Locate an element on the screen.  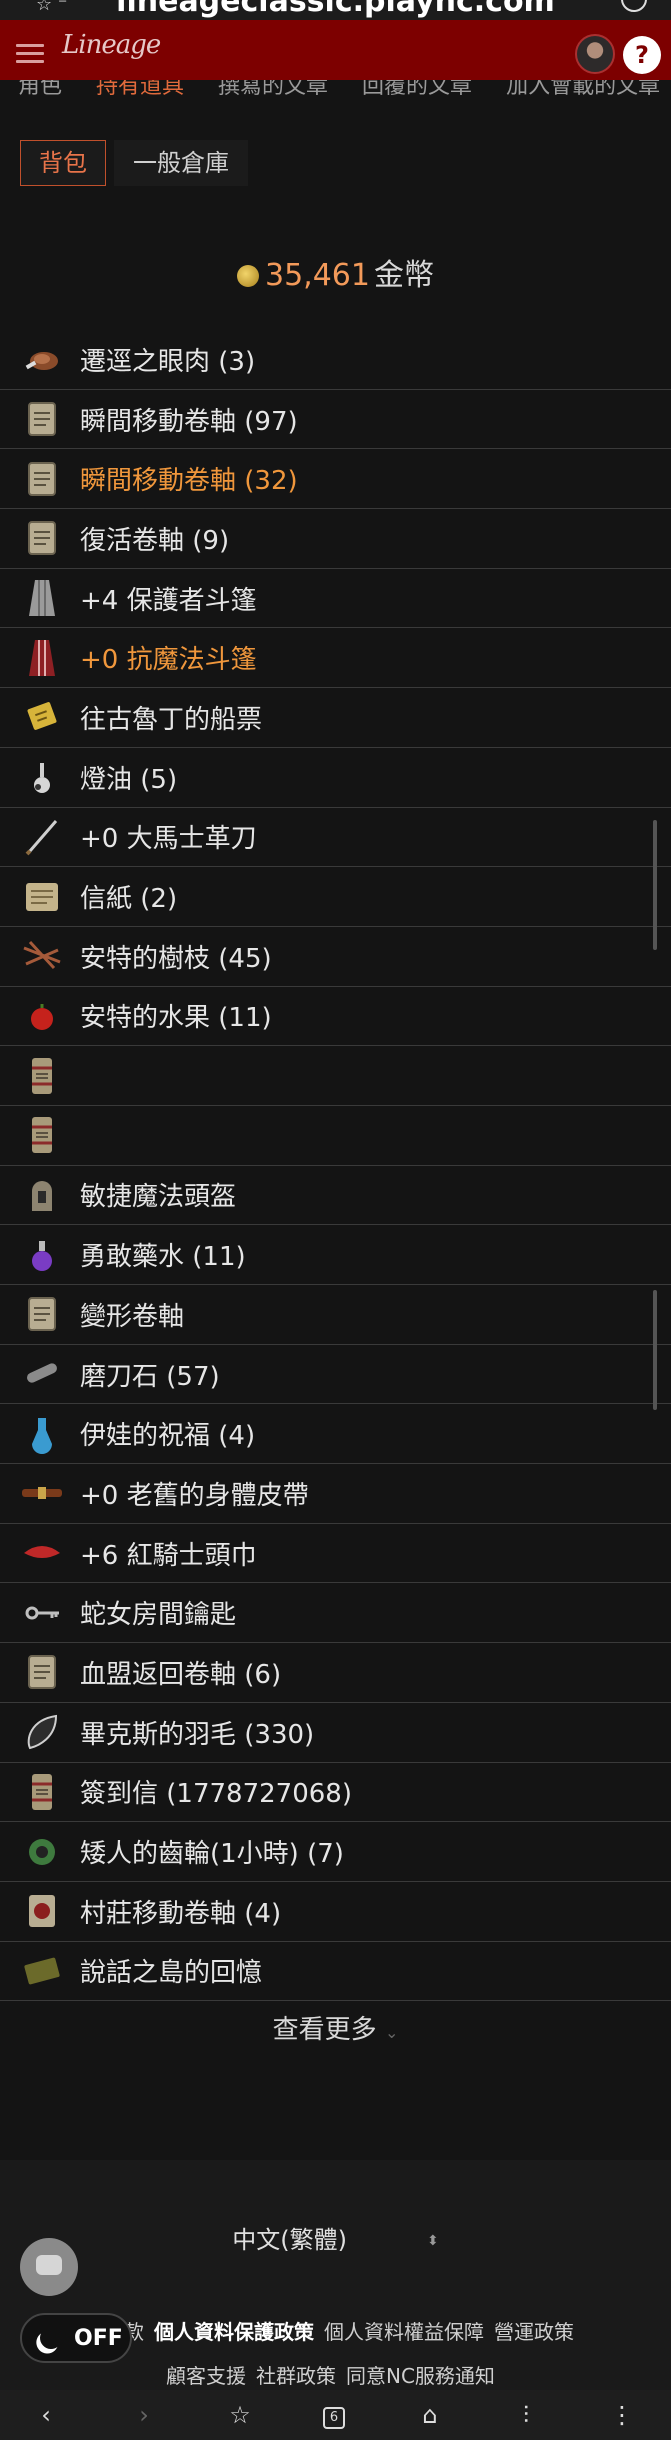
inventory-item: +6 紅騎士頭巾 is located at coordinates (335, 1554).